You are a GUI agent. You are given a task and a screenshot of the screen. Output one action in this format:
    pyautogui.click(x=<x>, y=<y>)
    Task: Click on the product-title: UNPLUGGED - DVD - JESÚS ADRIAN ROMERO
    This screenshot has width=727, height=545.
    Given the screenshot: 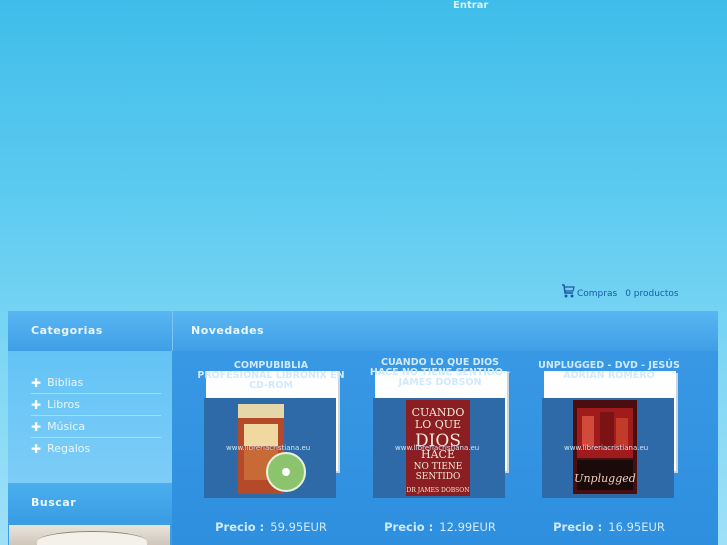 What is the action you would take?
    pyautogui.click(x=609, y=371)
    